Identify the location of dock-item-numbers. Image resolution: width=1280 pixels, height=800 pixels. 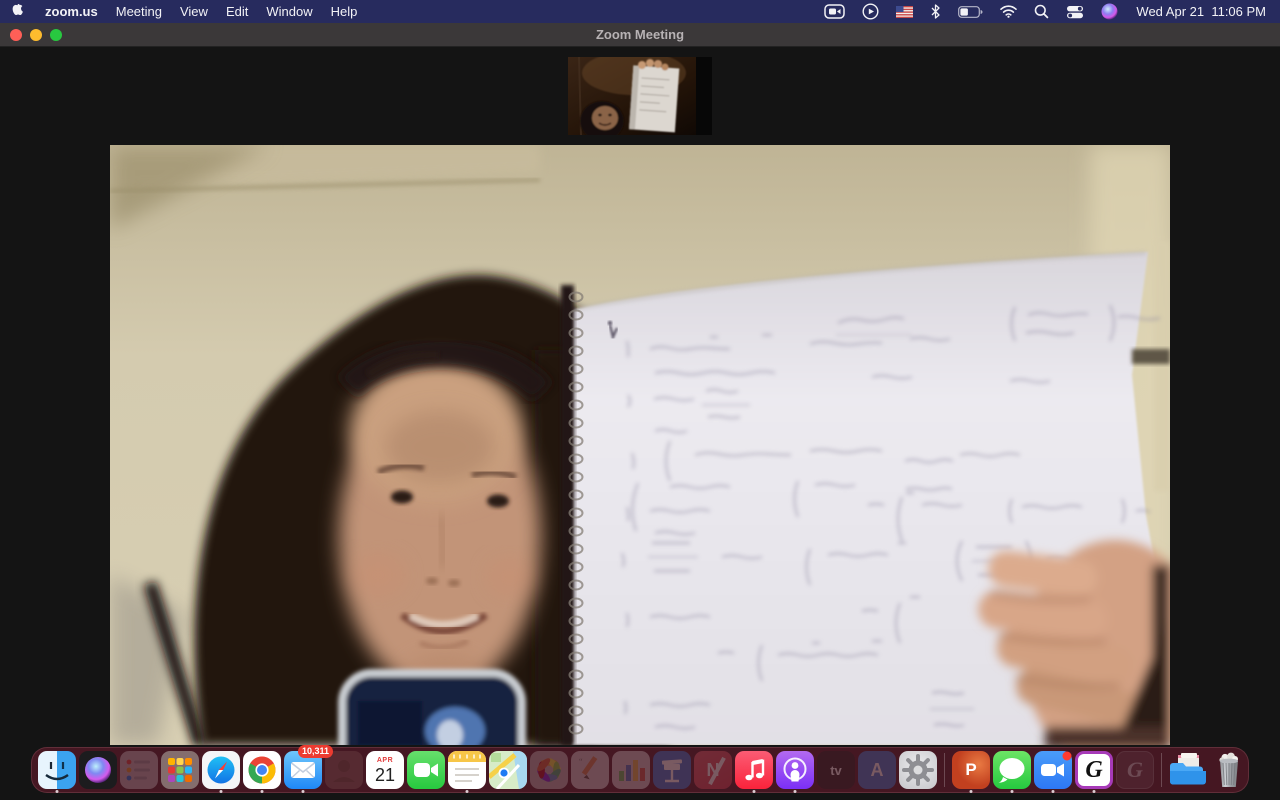
(631, 770).